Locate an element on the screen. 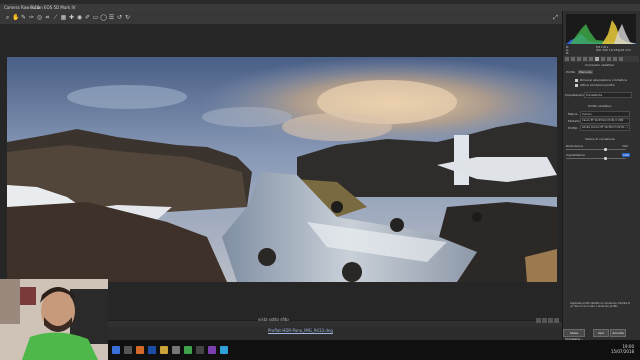 This screenshot has height=360, width=640. cancel-button: Annulla is located at coordinates (618, 333).